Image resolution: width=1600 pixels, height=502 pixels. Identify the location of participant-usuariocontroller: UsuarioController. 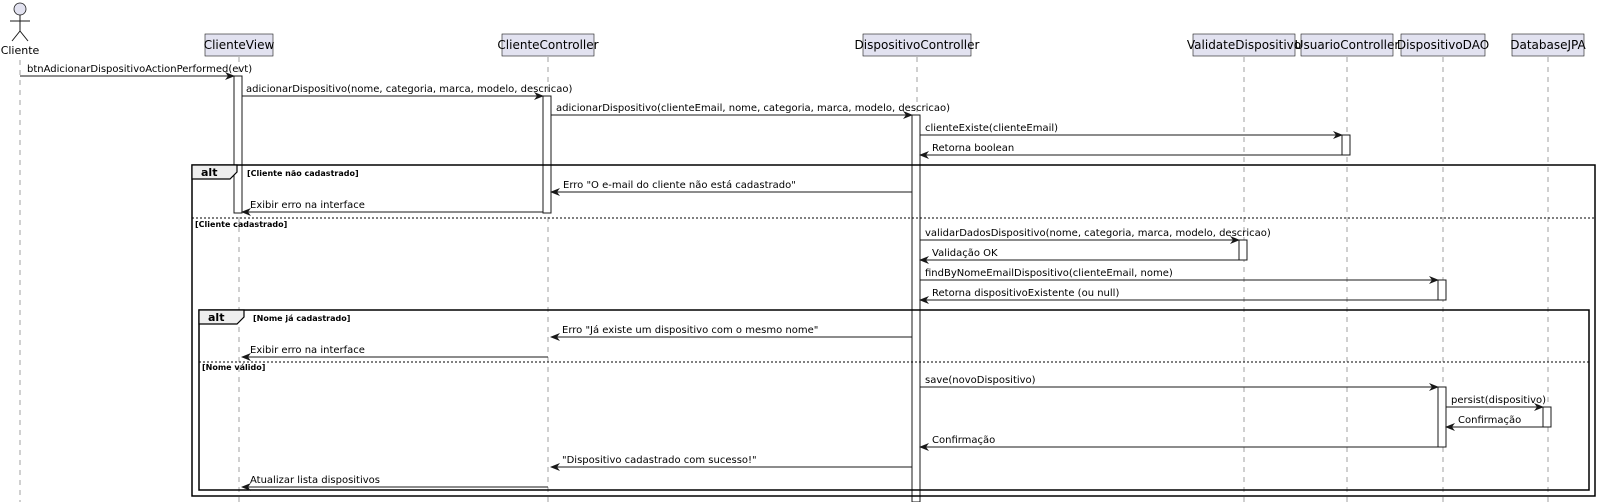
(1347, 45).